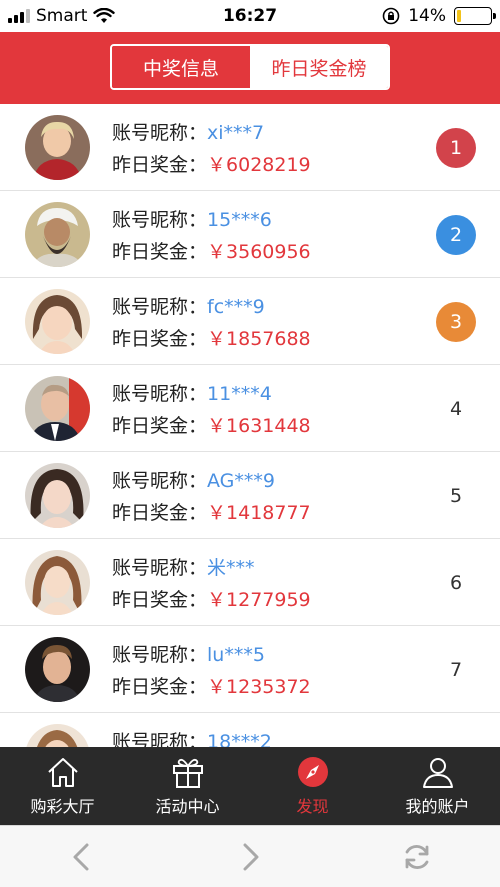 This screenshot has width=500, height=887. What do you see at coordinates (427, 16) in the screenshot?
I see `battery-percent: 14%` at bounding box center [427, 16].